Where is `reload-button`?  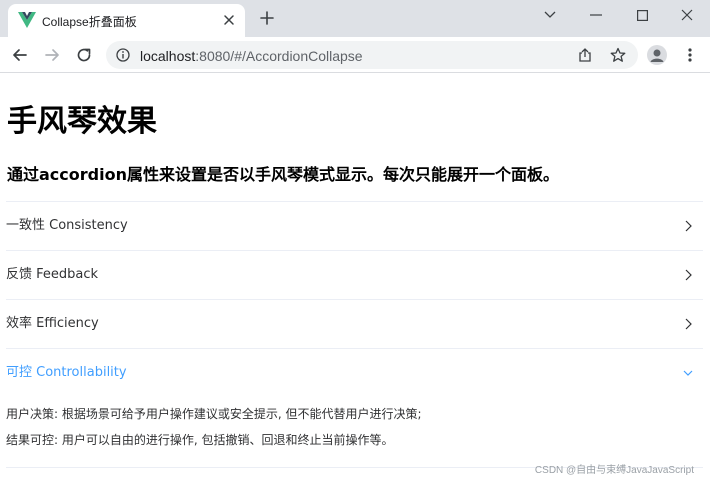
reload-button is located at coordinates (84, 55).